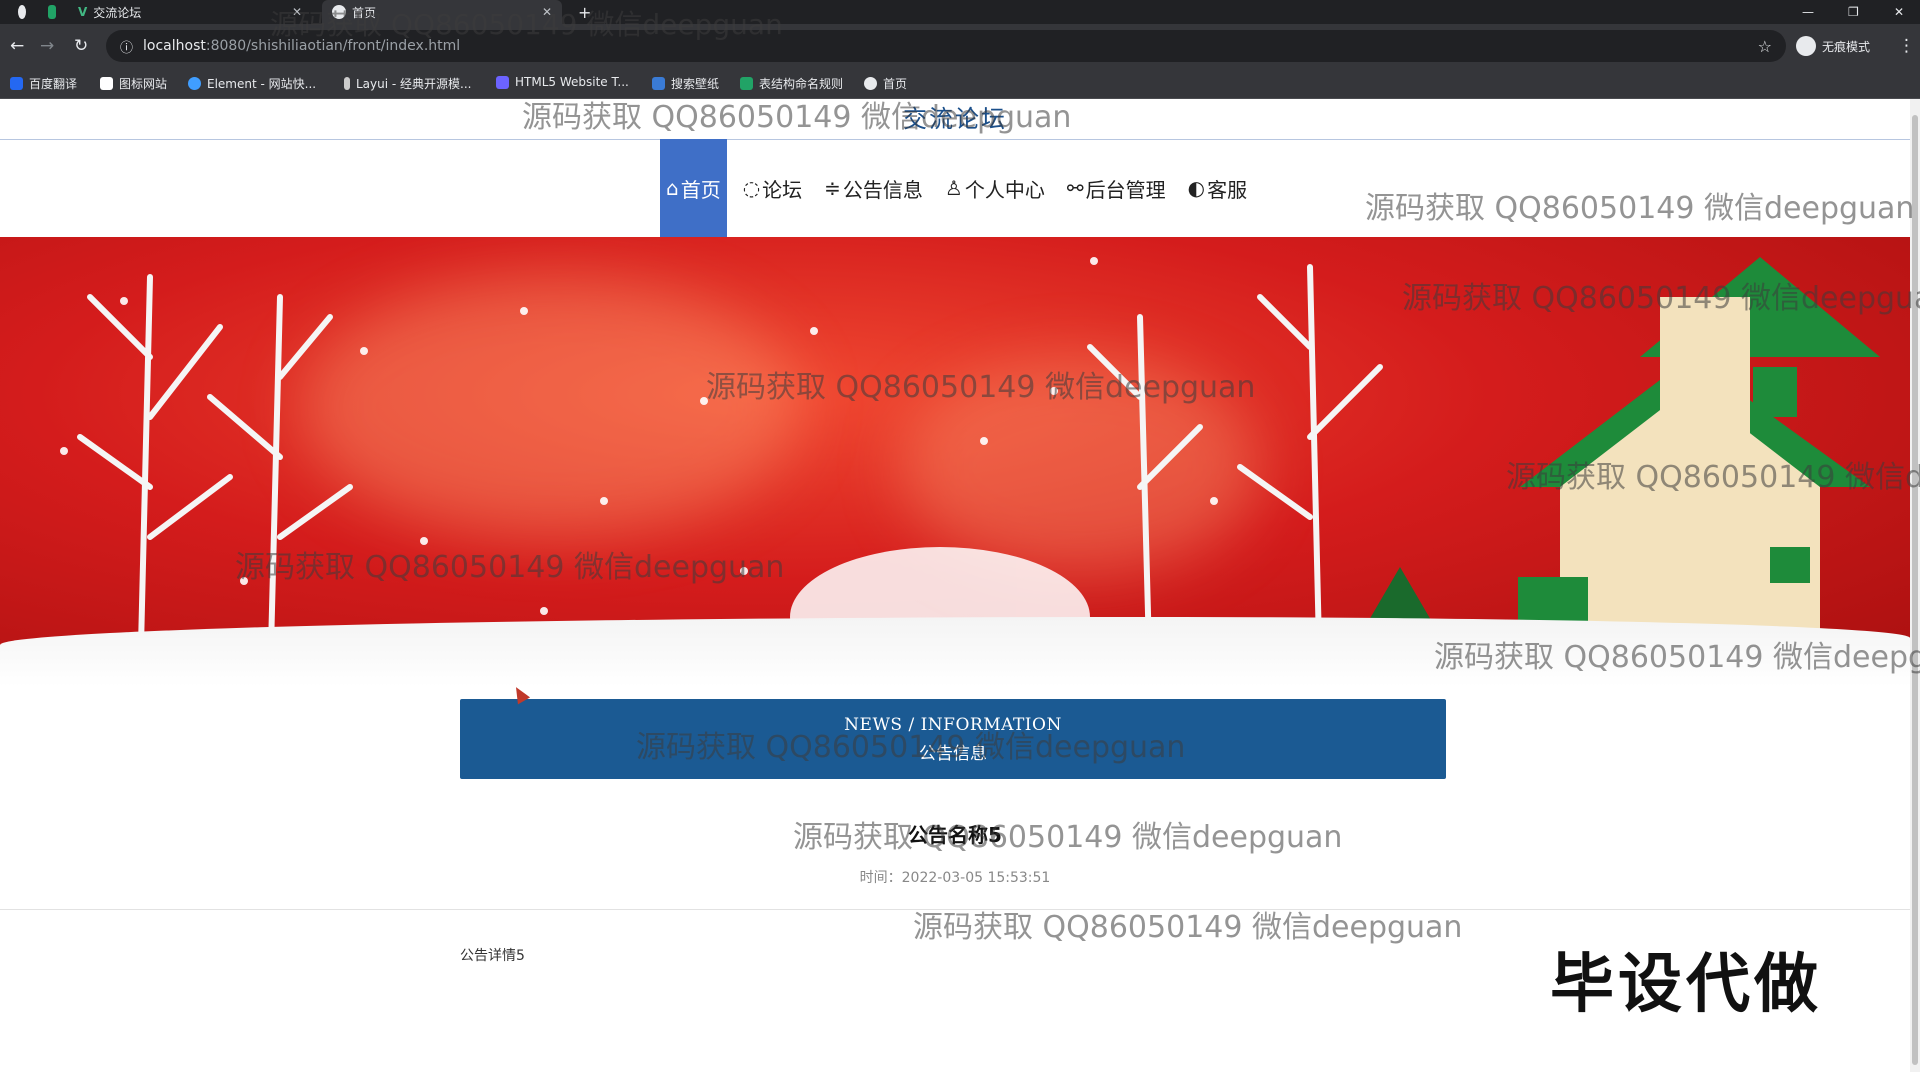  I want to click on bookmark-label: 百度翻译, so click(53, 84).